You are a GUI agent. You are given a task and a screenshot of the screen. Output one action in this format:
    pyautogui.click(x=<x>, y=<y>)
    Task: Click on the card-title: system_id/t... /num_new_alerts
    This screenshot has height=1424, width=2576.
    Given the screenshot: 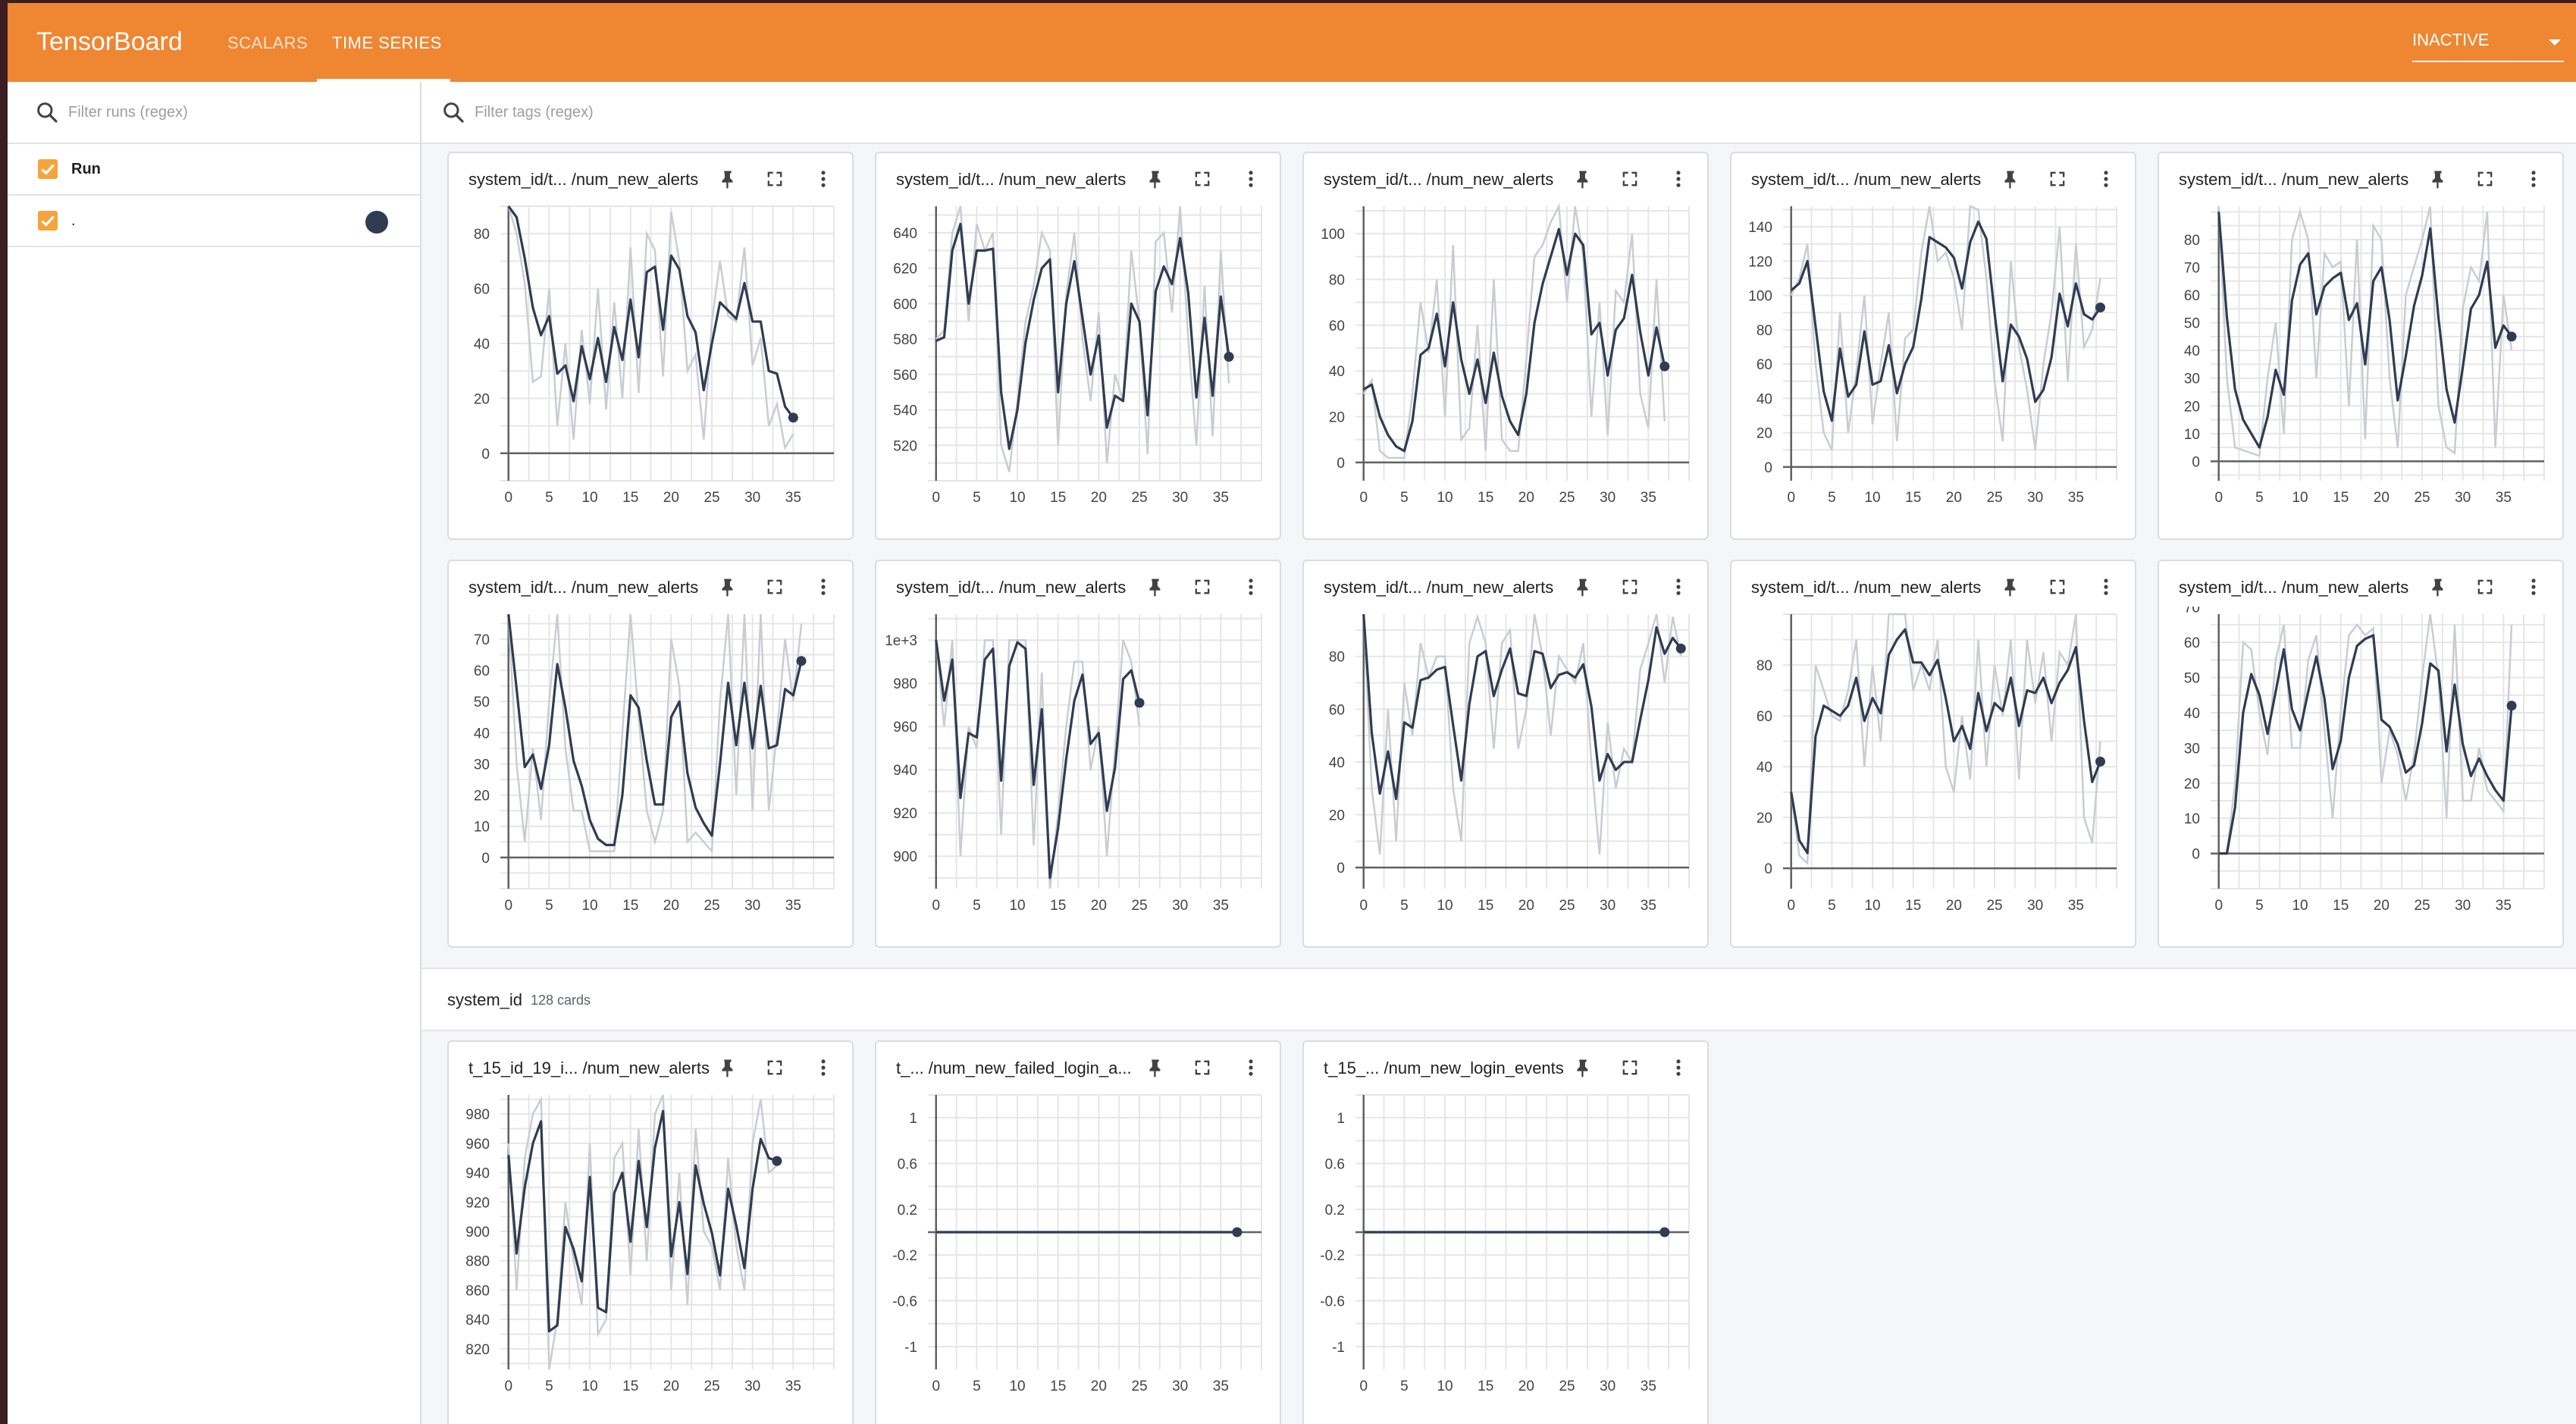 What is the action you would take?
    pyautogui.click(x=2294, y=179)
    